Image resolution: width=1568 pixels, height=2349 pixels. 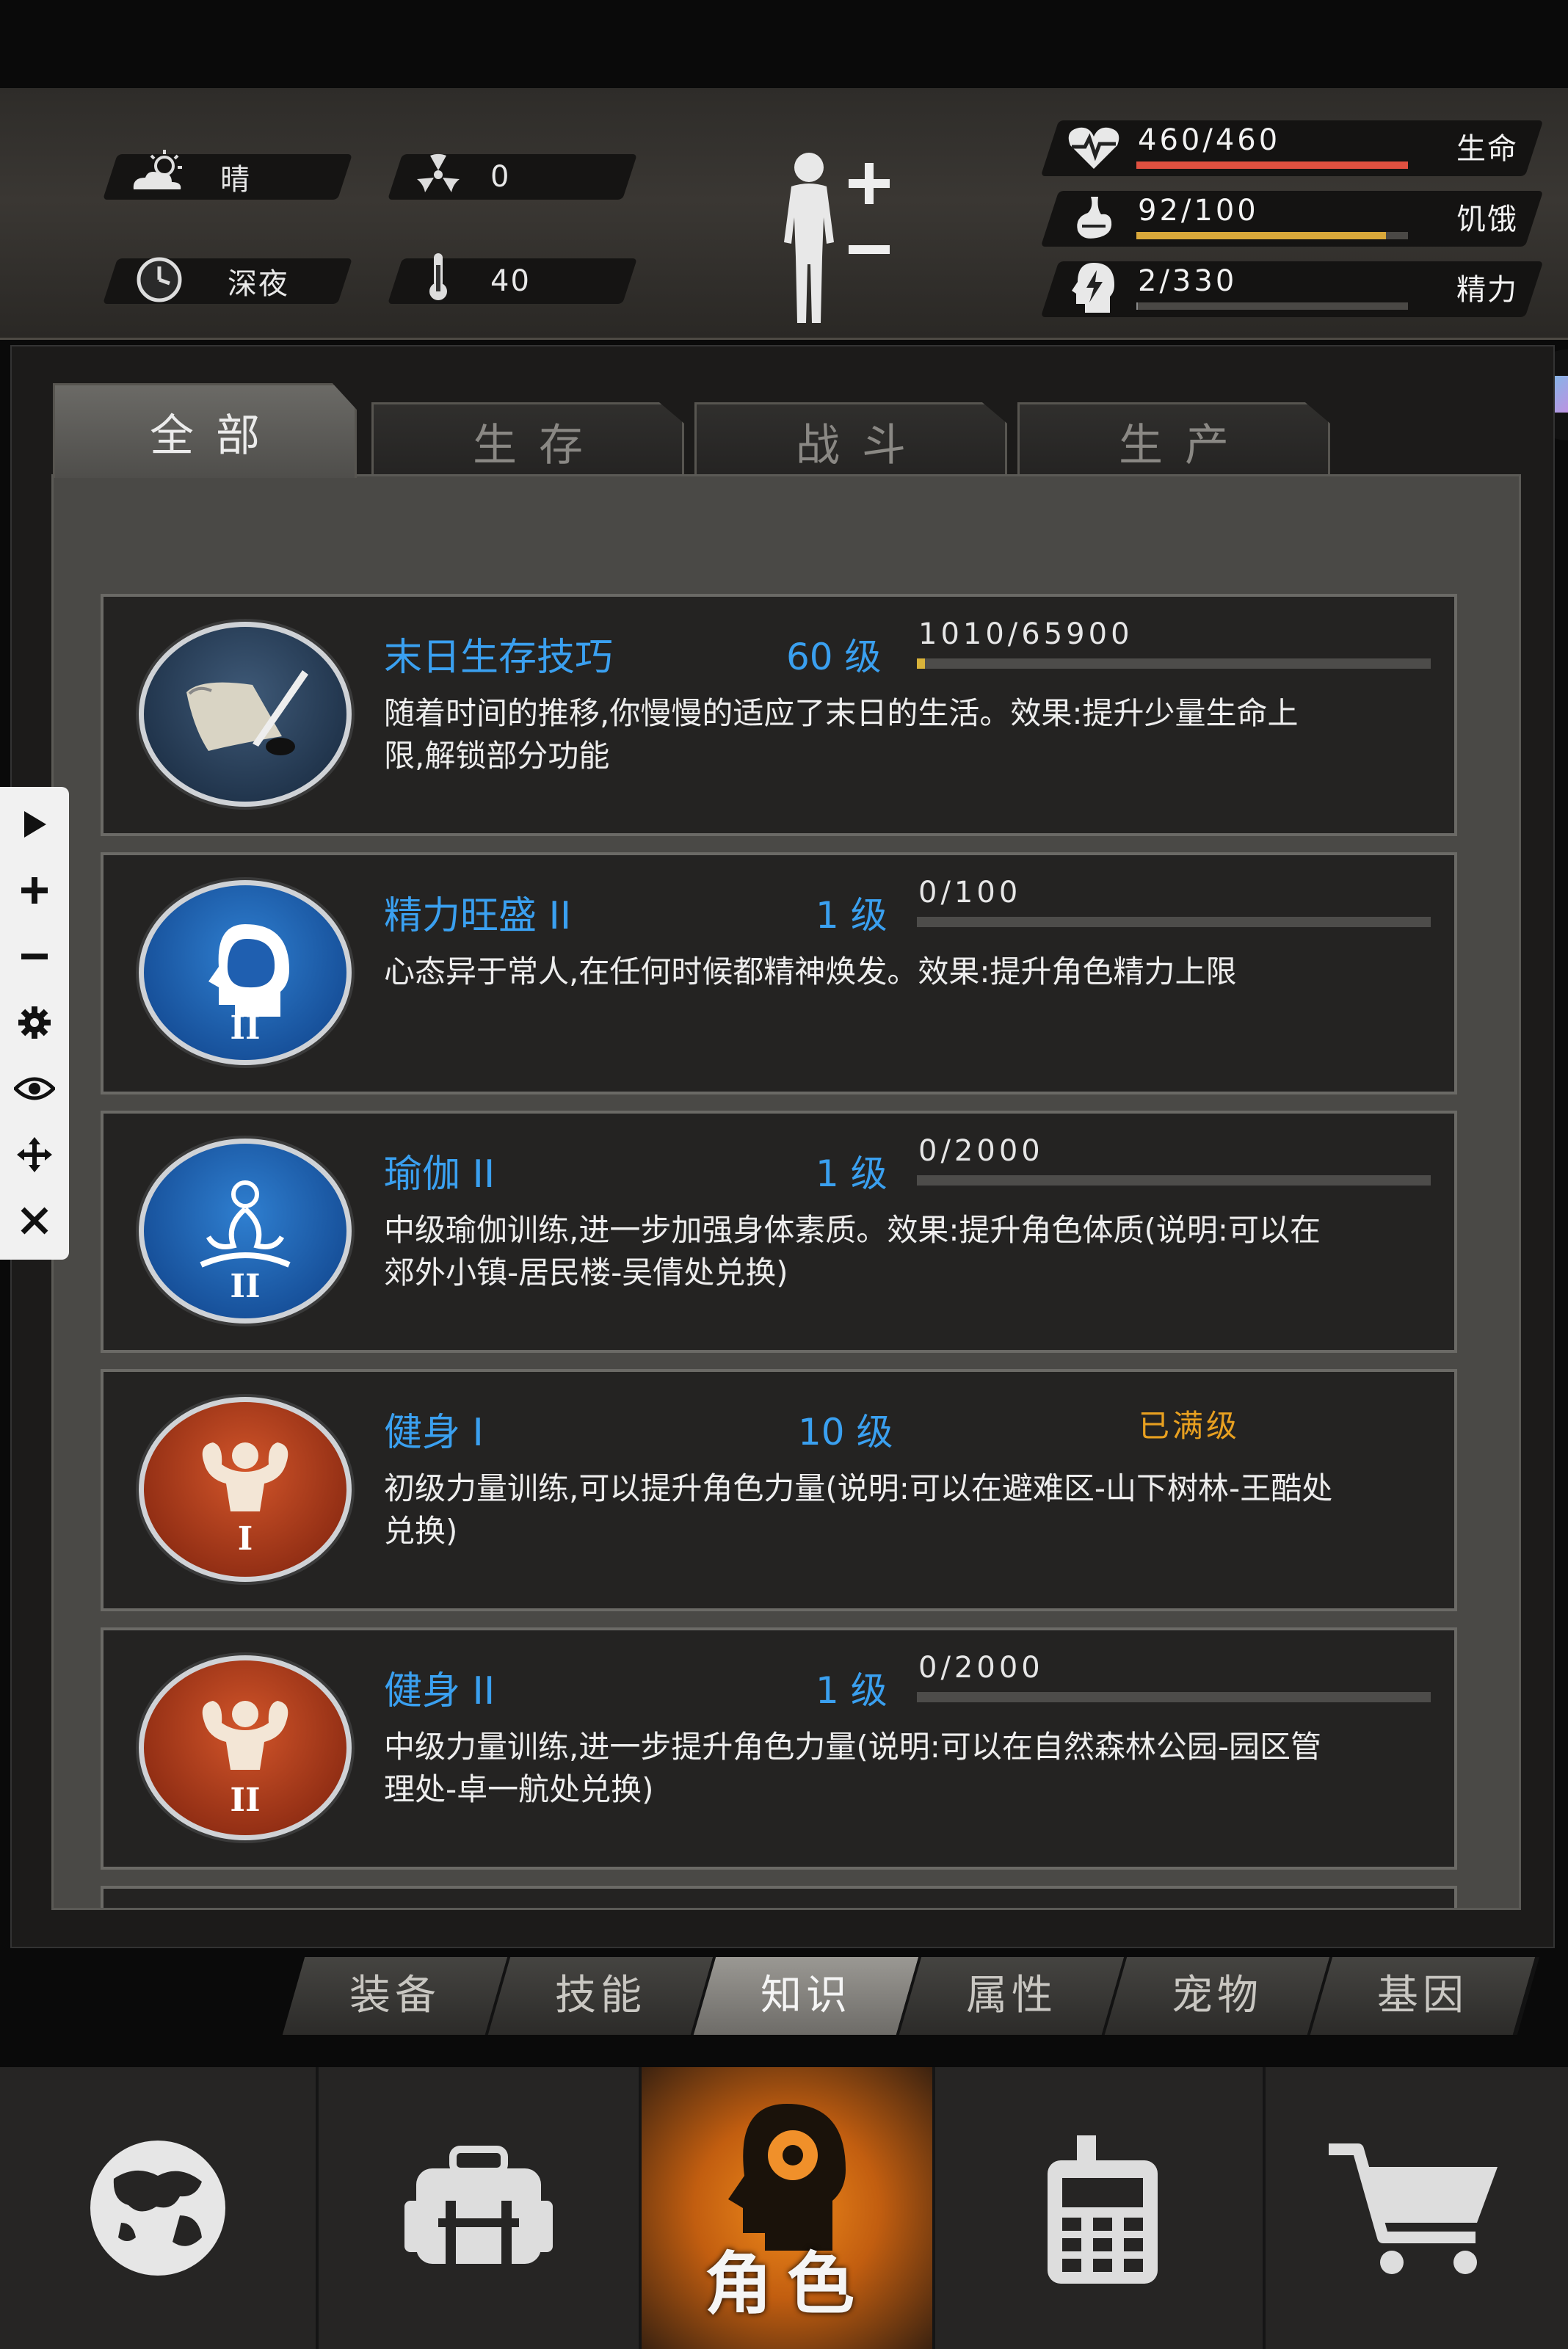 I want to click on move-button, so click(x=34, y=1155).